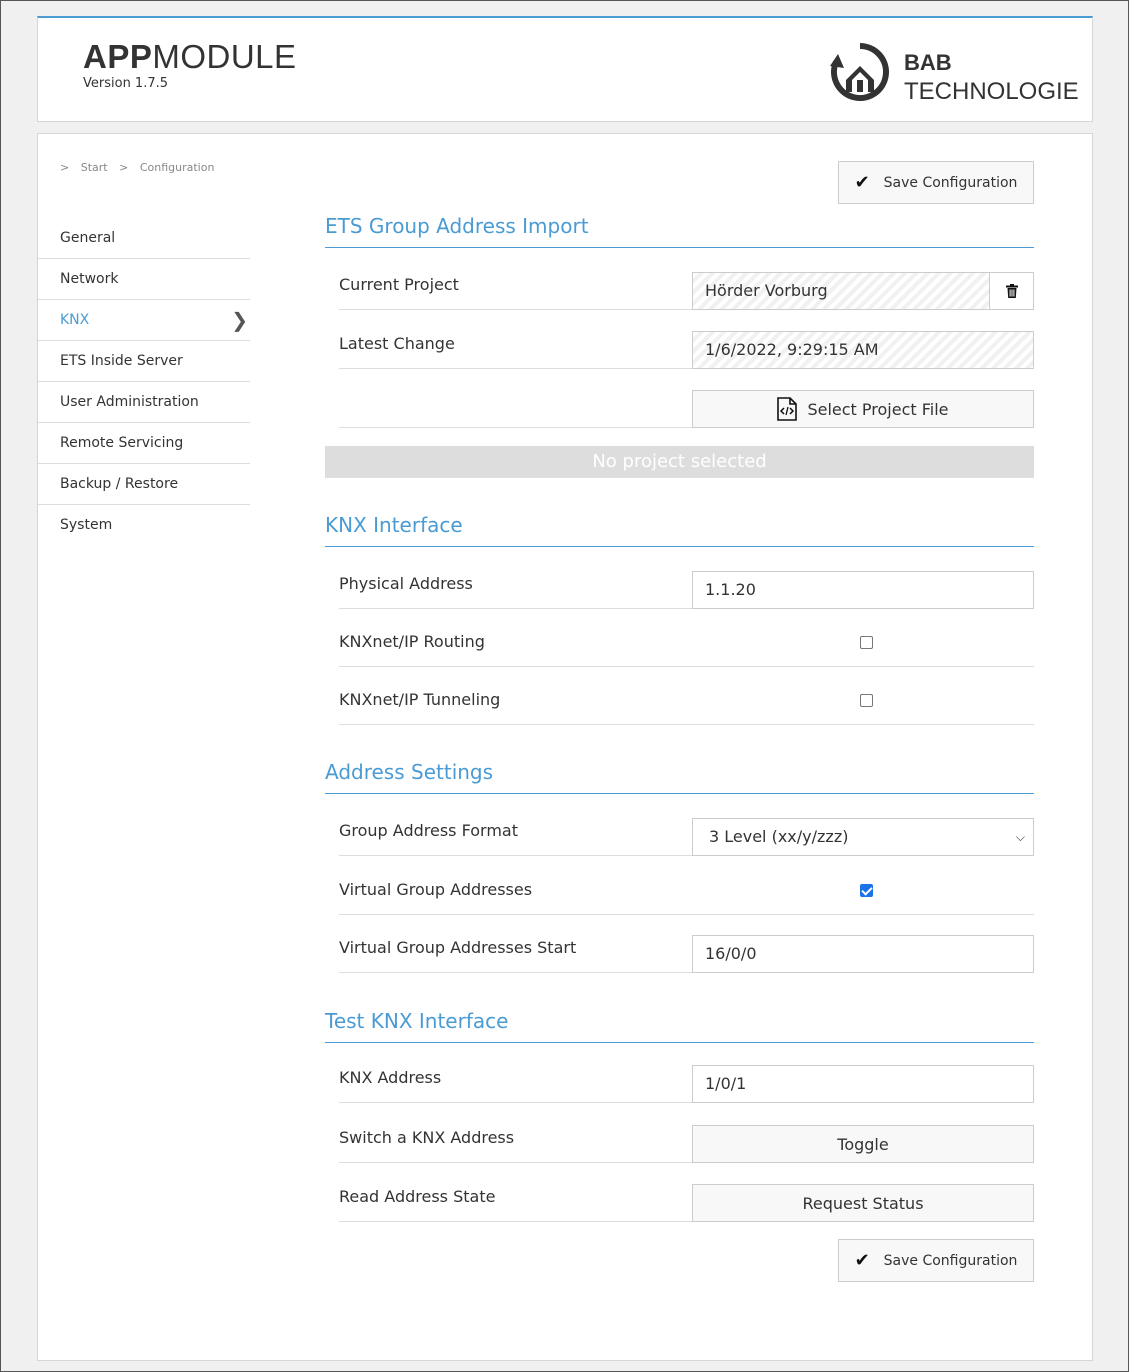  What do you see at coordinates (144, 320) in the screenshot?
I see `sidebar-item-knx: KNX ❯` at bounding box center [144, 320].